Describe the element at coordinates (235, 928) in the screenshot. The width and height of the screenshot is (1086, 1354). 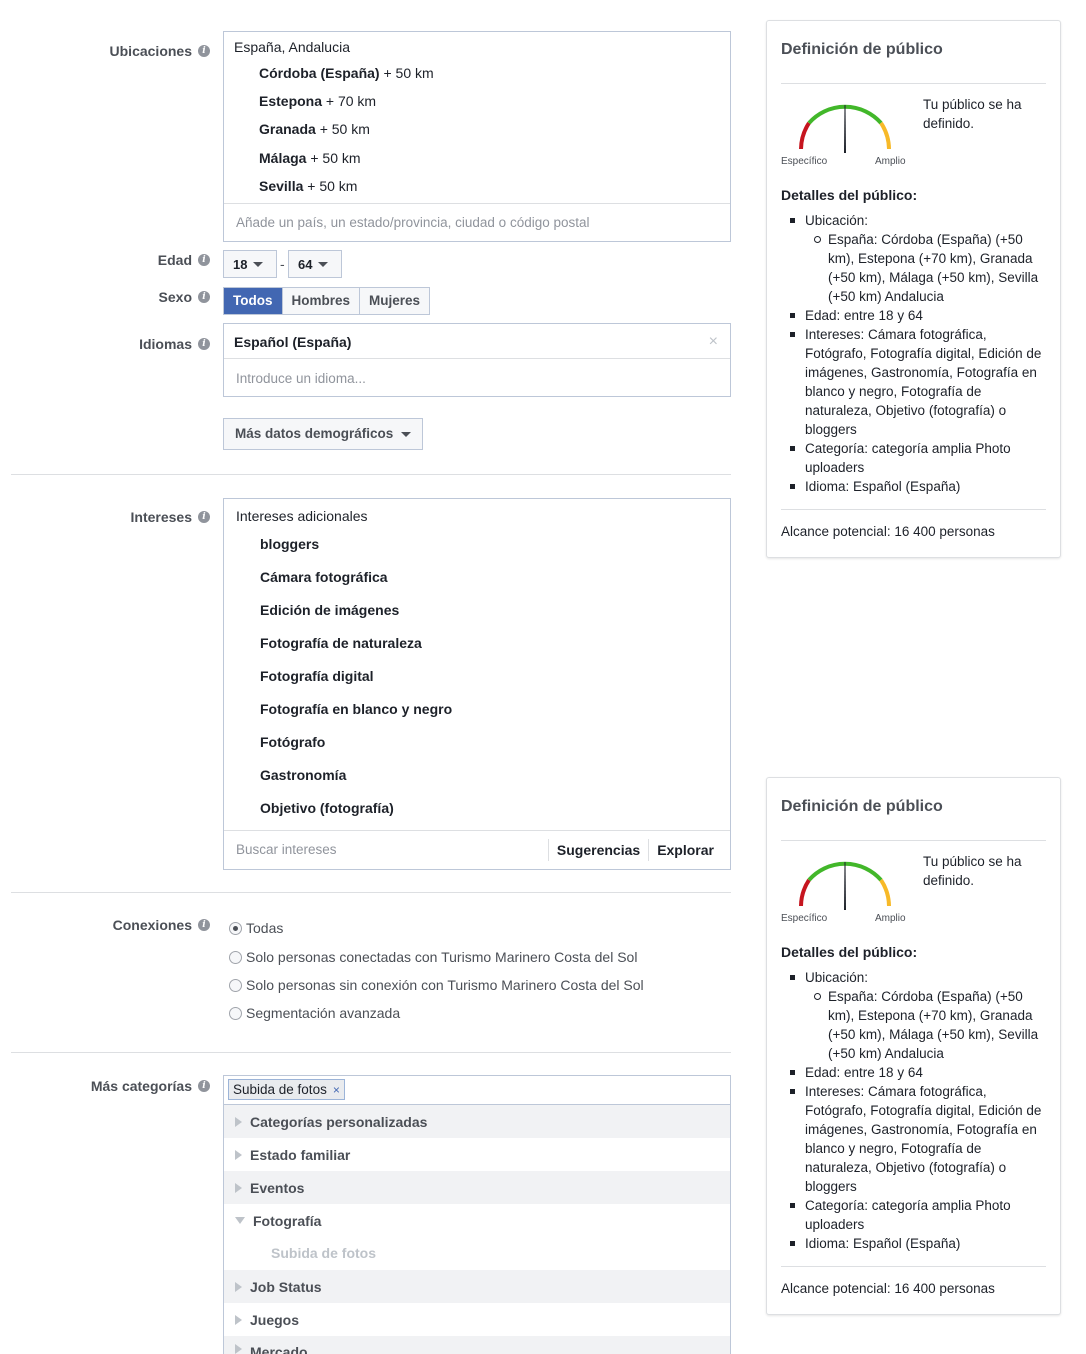
I see `radio-selected-icon` at that location.